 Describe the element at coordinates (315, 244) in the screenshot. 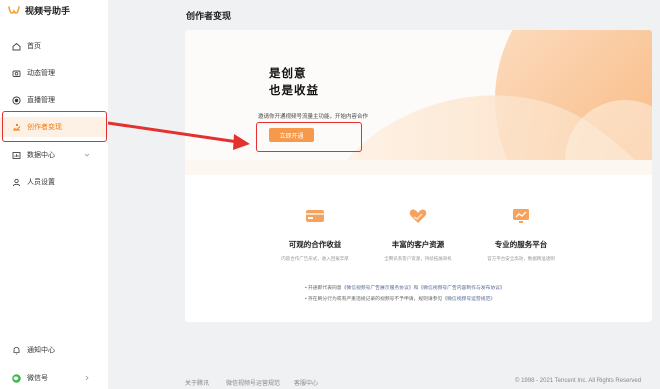

I see `feature-title: 可观的合作收益` at that location.